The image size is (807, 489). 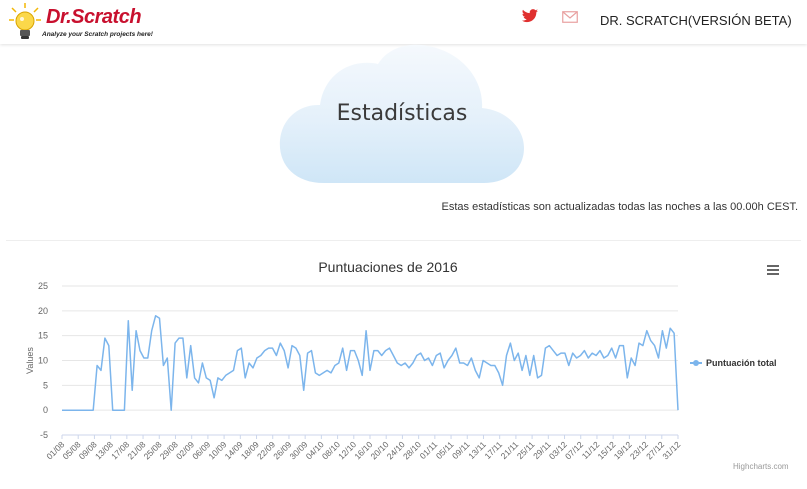 What do you see at coordinates (696, 363) in the screenshot?
I see `legend-swatch-marker` at bounding box center [696, 363].